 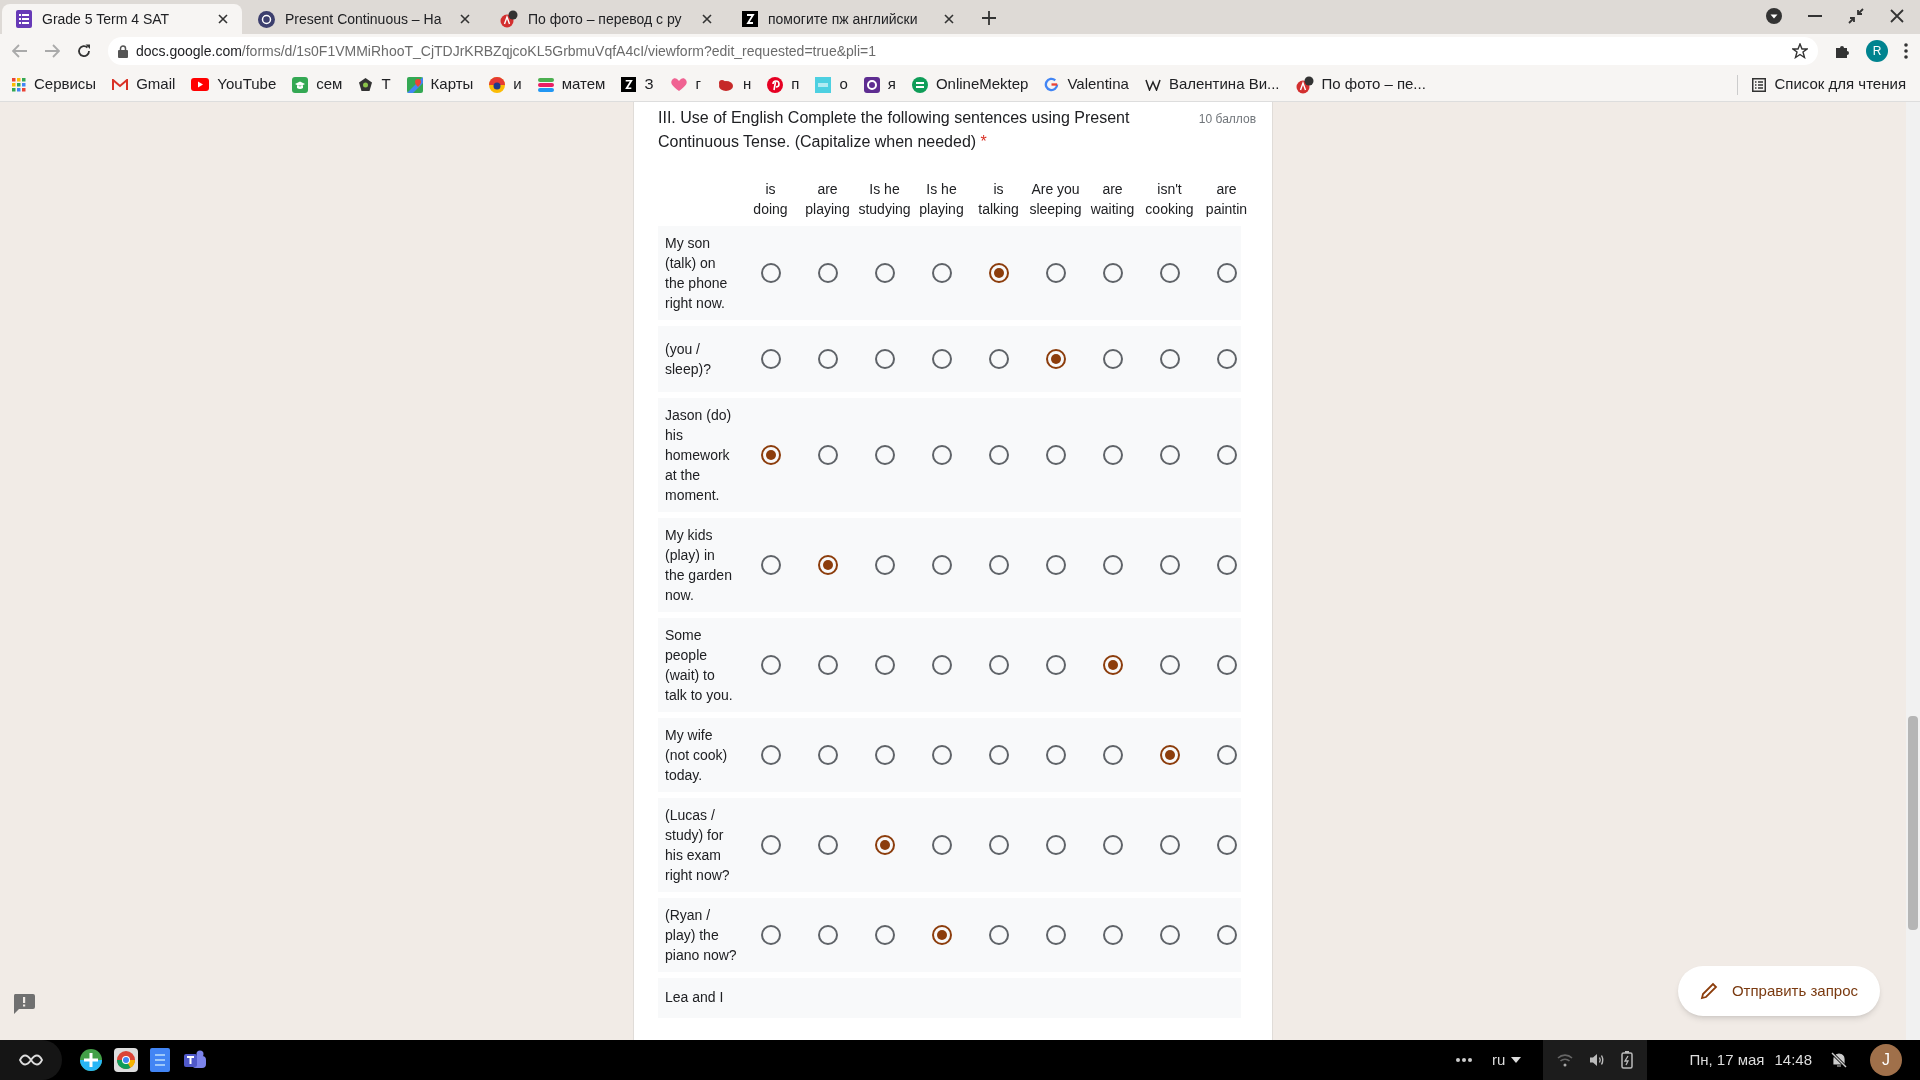 What do you see at coordinates (91, 1060) in the screenshot?
I see `plus-app-icon` at bounding box center [91, 1060].